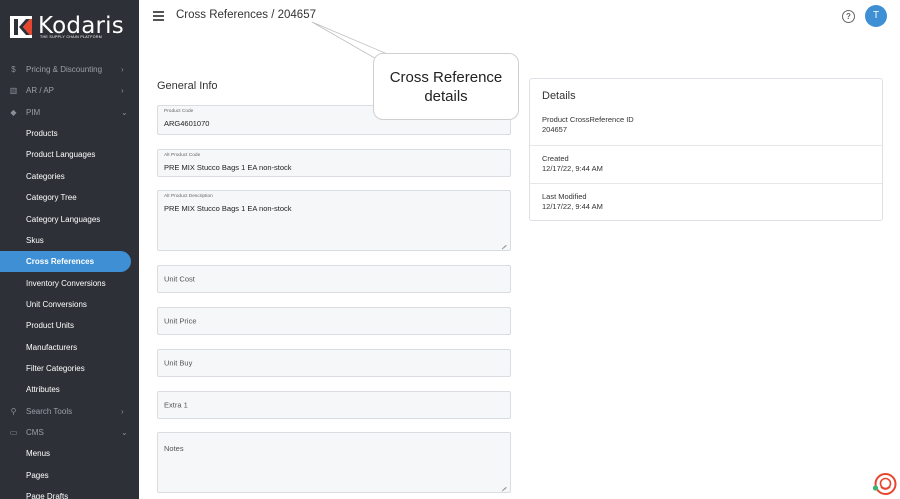 This screenshot has width=900, height=499. I want to click on sidebar-item-categories: Categories, so click(69, 176).